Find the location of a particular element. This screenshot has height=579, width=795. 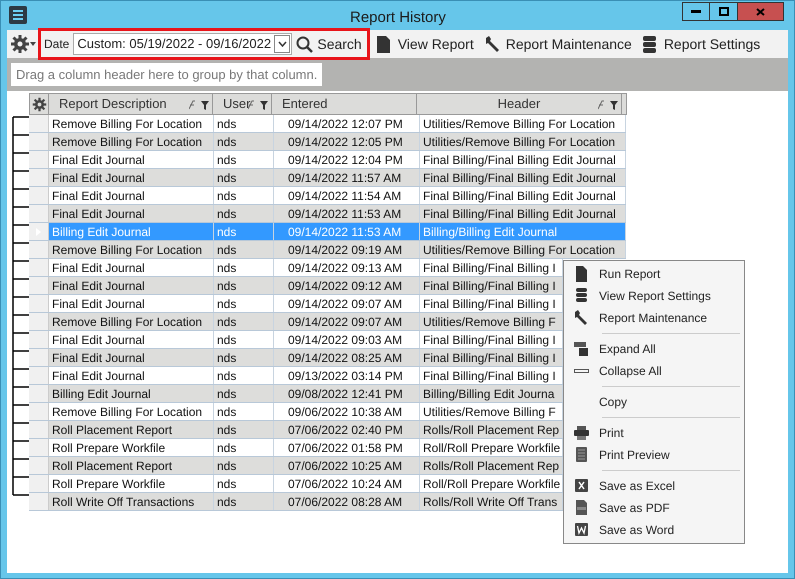

document-icon is located at coordinates (383, 44).